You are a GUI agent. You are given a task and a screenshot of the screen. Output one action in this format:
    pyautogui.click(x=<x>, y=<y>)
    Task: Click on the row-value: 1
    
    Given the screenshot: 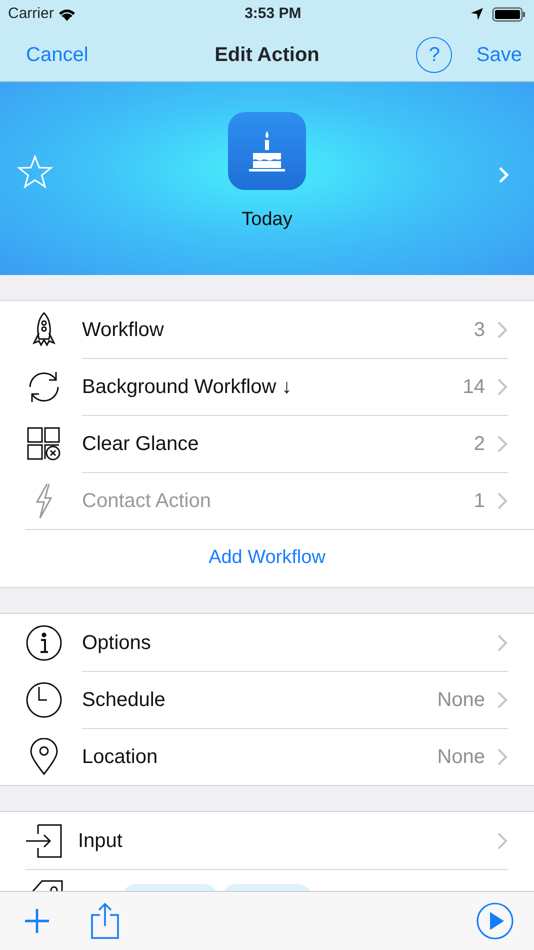 What is the action you would take?
    pyautogui.click(x=479, y=501)
    